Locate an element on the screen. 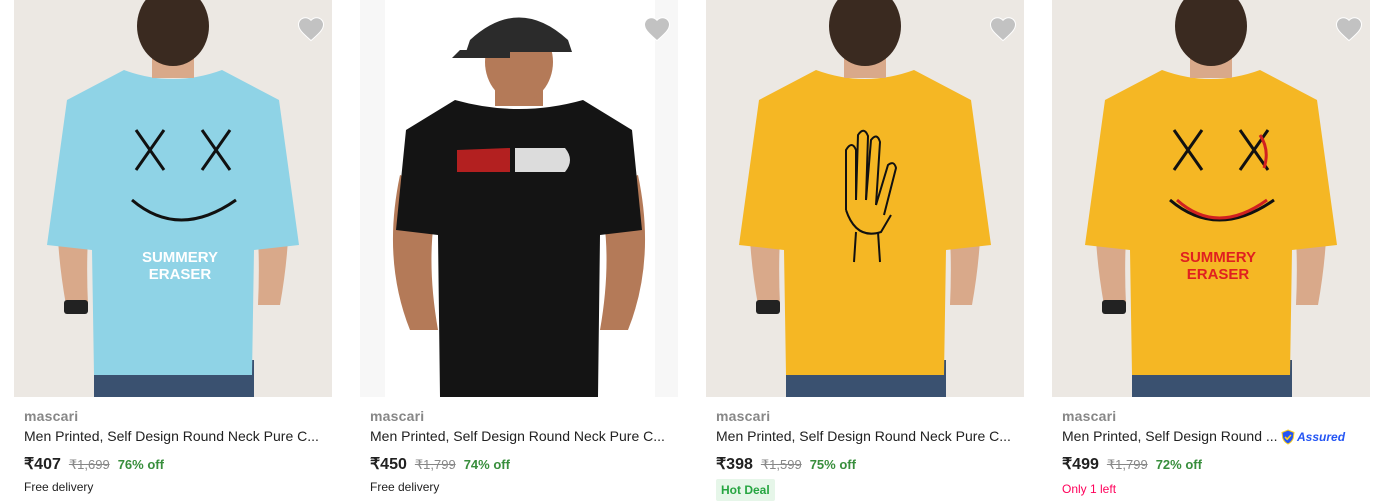 The height and width of the screenshot is (503, 1384). price-row: ₹499 ₹1,799 72% off is located at coordinates (1132, 464).